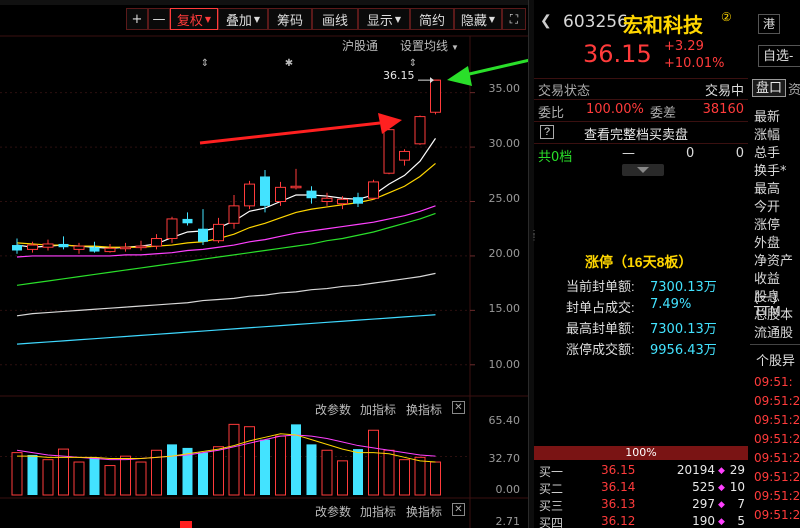  What do you see at coordinates (769, 88) in the screenshot?
I see `tab-pankou: 盘口` at bounding box center [769, 88].